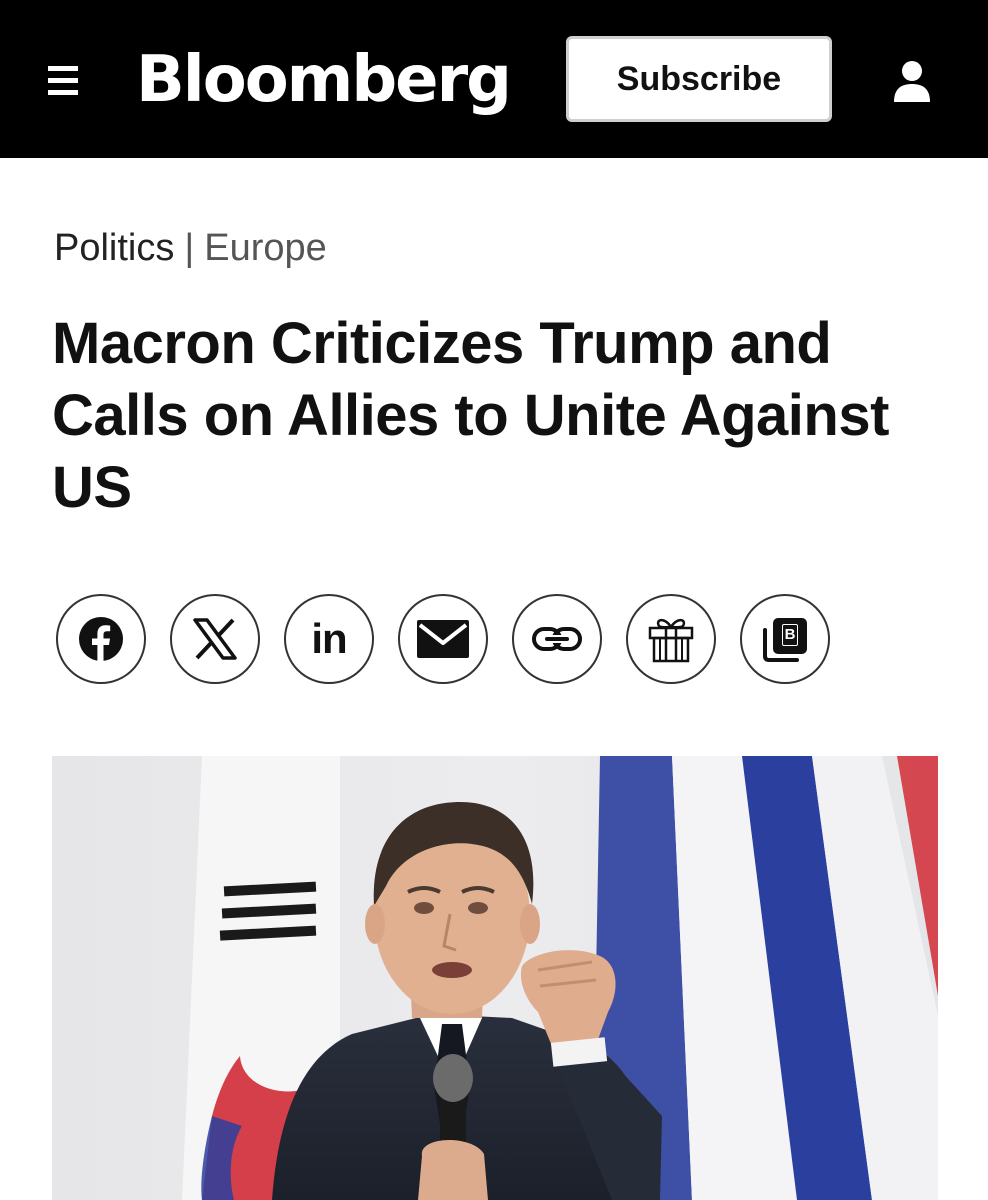 Image resolution: width=988 pixels, height=1200 pixels. I want to click on email-share-button, so click(443, 639).